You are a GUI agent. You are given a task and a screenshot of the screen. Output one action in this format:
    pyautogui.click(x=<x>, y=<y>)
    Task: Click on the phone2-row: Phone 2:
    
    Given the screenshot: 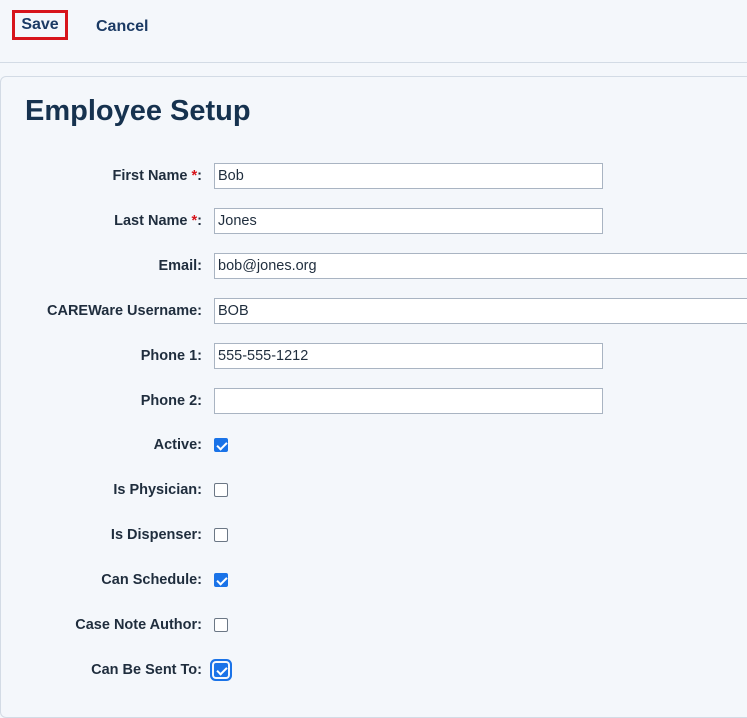 What is the action you would take?
    pyautogui.click(x=373, y=402)
    